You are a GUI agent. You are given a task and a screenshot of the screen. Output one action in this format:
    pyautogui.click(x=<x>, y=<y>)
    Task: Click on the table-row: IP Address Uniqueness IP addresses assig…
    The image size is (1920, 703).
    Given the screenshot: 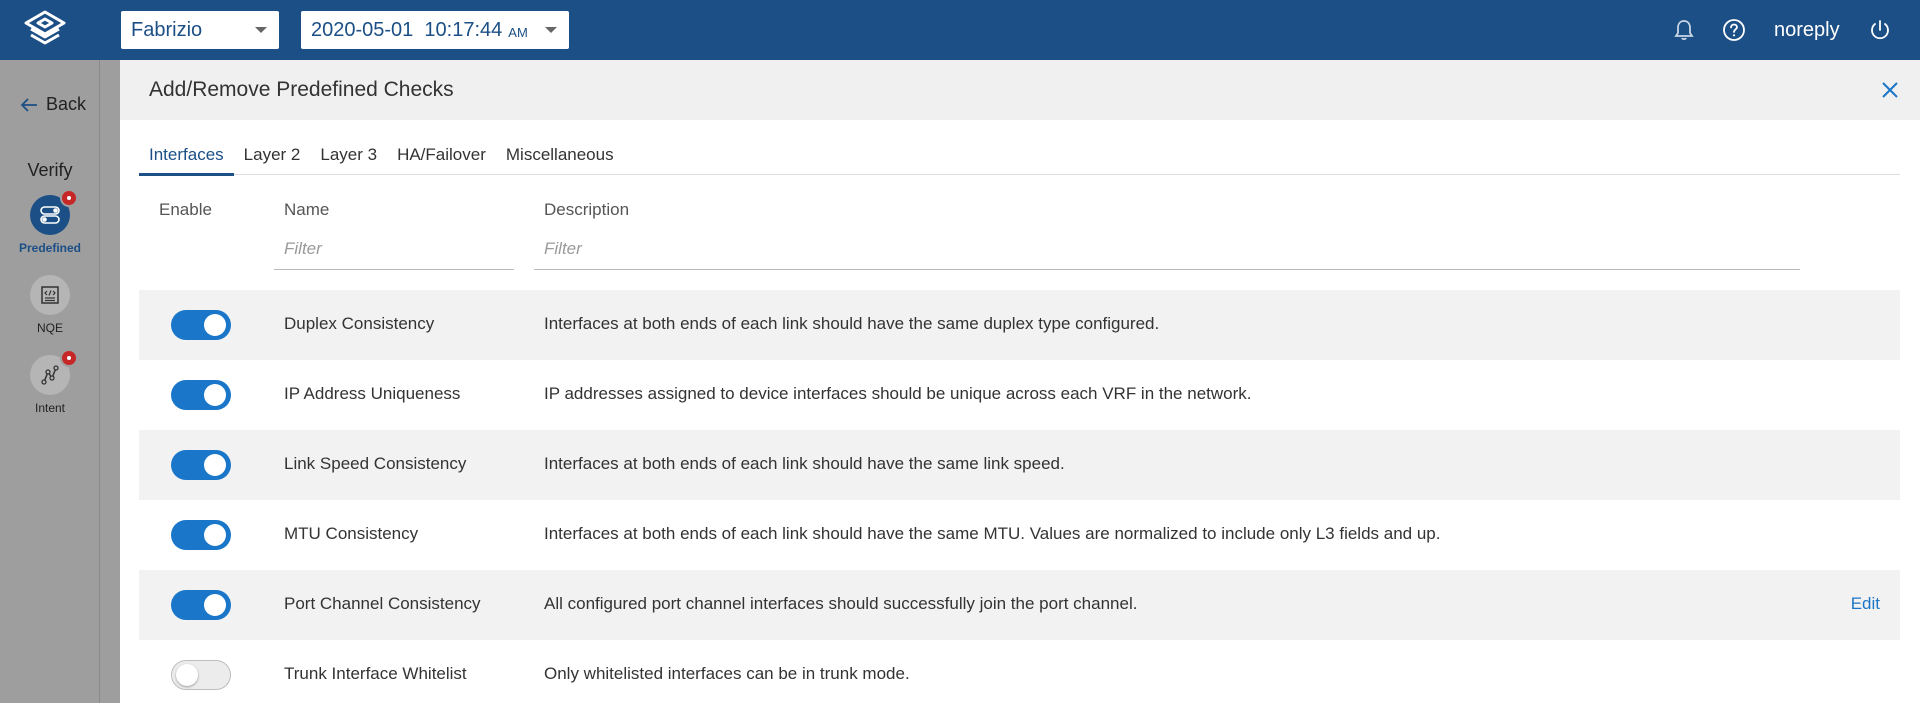 What is the action you would take?
    pyautogui.click(x=1019, y=395)
    